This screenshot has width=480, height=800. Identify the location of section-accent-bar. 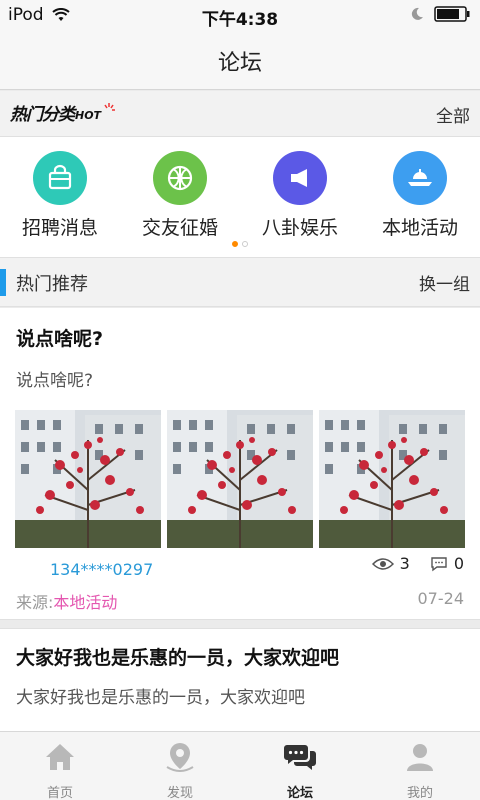
(3, 282).